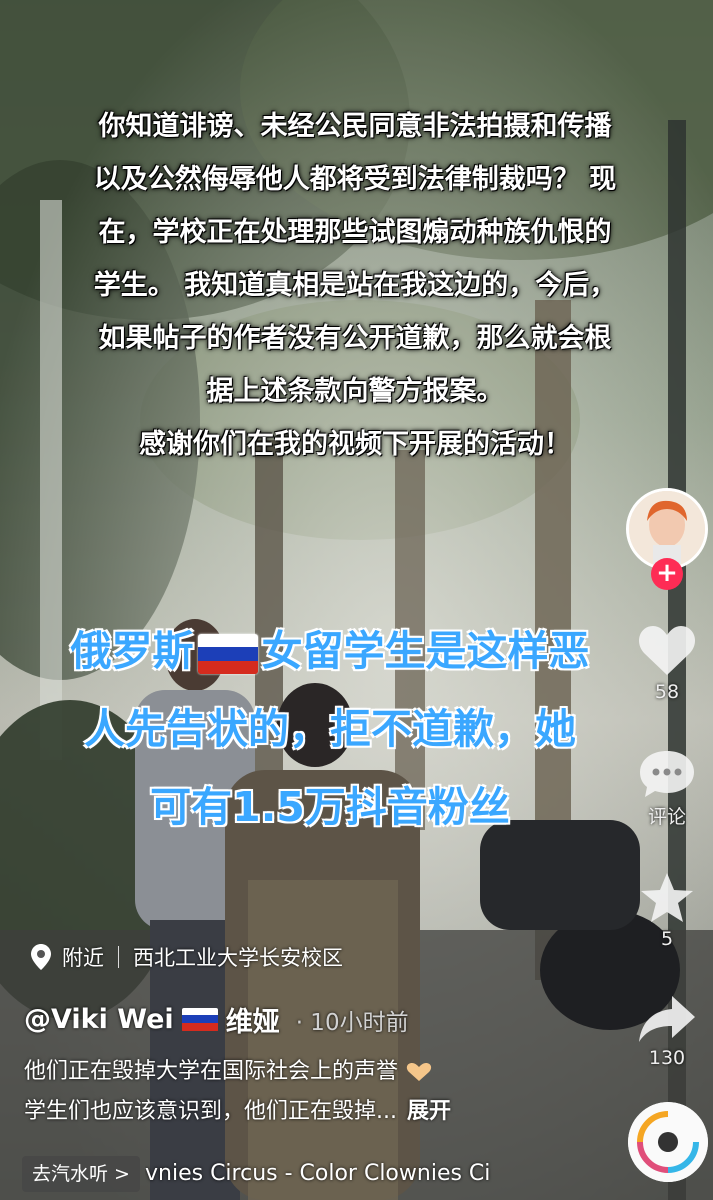 The width and height of the screenshot is (713, 1200). I want to click on bottom-music-bar: 去汽水听 > vnies Circus - Color Clownies Ci, so click(356, 1174).